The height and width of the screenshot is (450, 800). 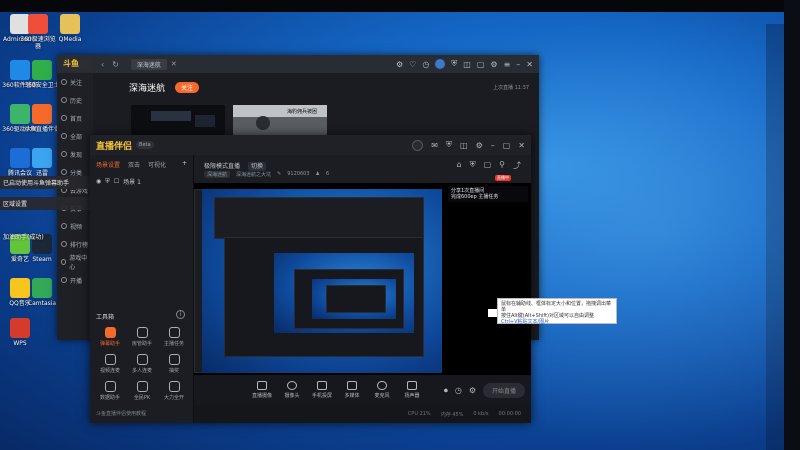 What do you see at coordinates (256, 166) in the screenshot?
I see `switch-mode-button: 切换` at bounding box center [256, 166].